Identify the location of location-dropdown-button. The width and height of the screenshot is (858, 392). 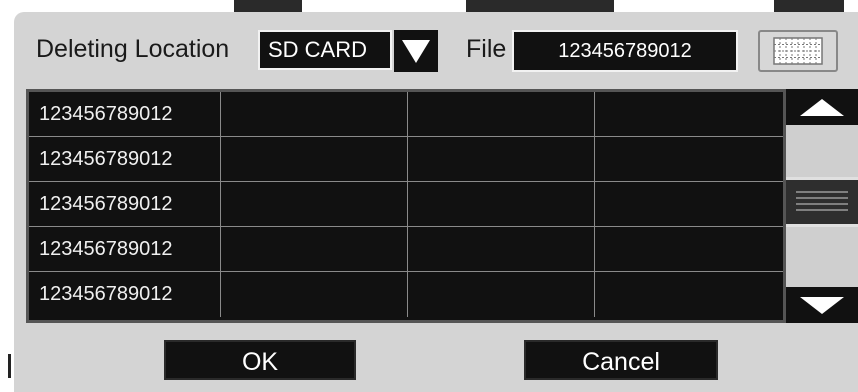
(416, 51).